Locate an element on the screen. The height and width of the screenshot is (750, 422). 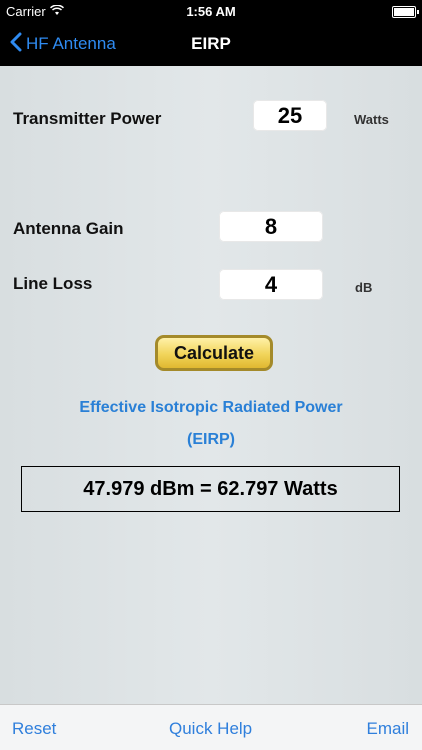
navigation-bar: HF Antenna EIRP is located at coordinates (211, 44).